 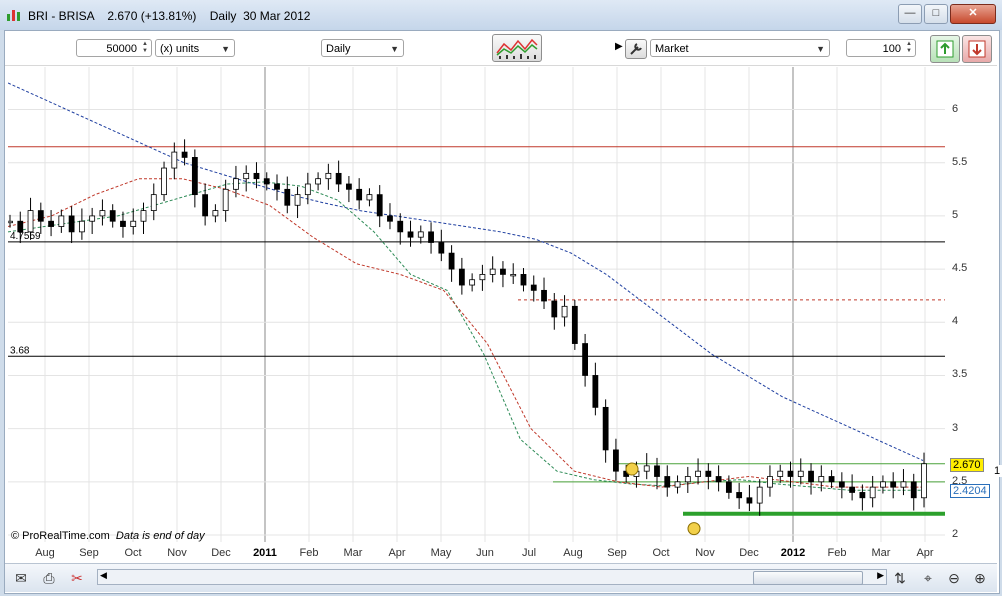 I want to click on indicators-icon, so click(x=517, y=48).